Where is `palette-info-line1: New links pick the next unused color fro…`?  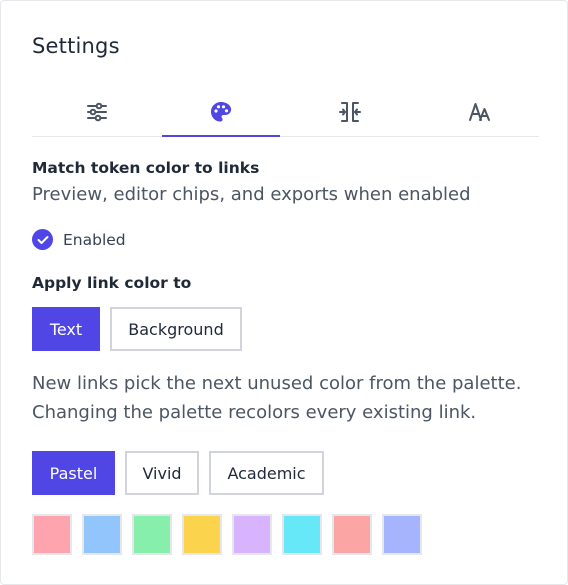 palette-info-line1: New links pick the next unused color fro… is located at coordinates (277, 383).